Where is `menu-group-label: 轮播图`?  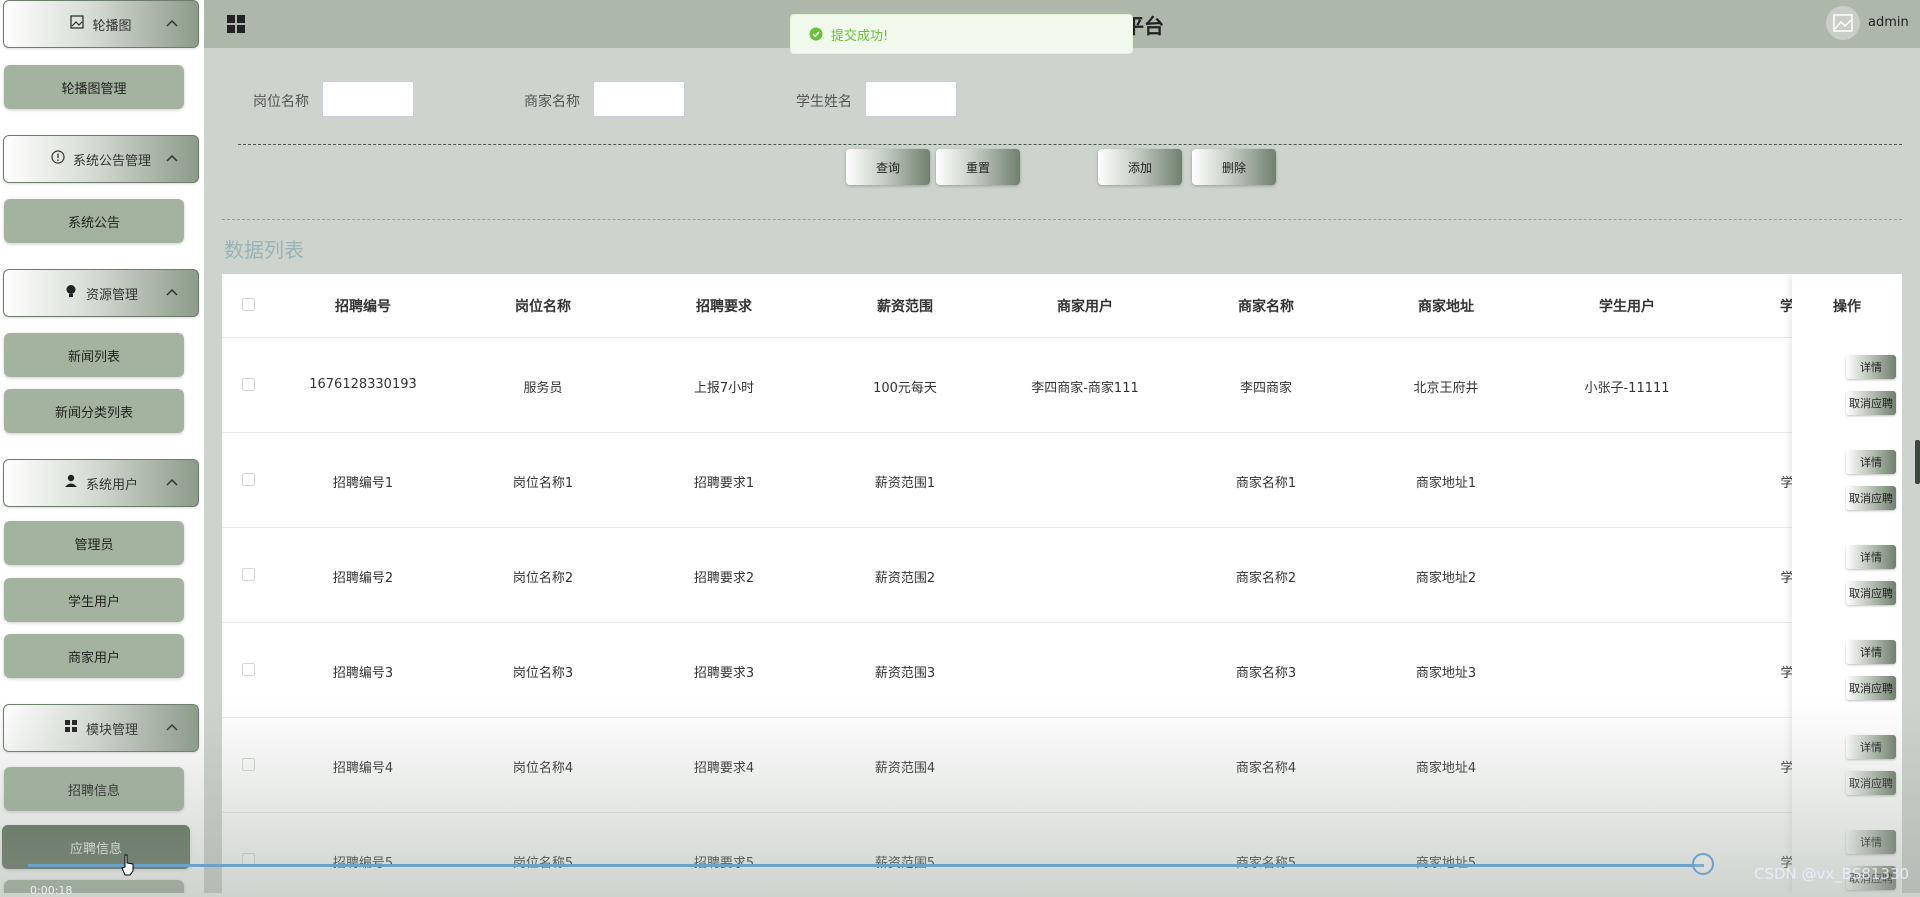
menu-group-label: 轮播图 is located at coordinates (112, 26).